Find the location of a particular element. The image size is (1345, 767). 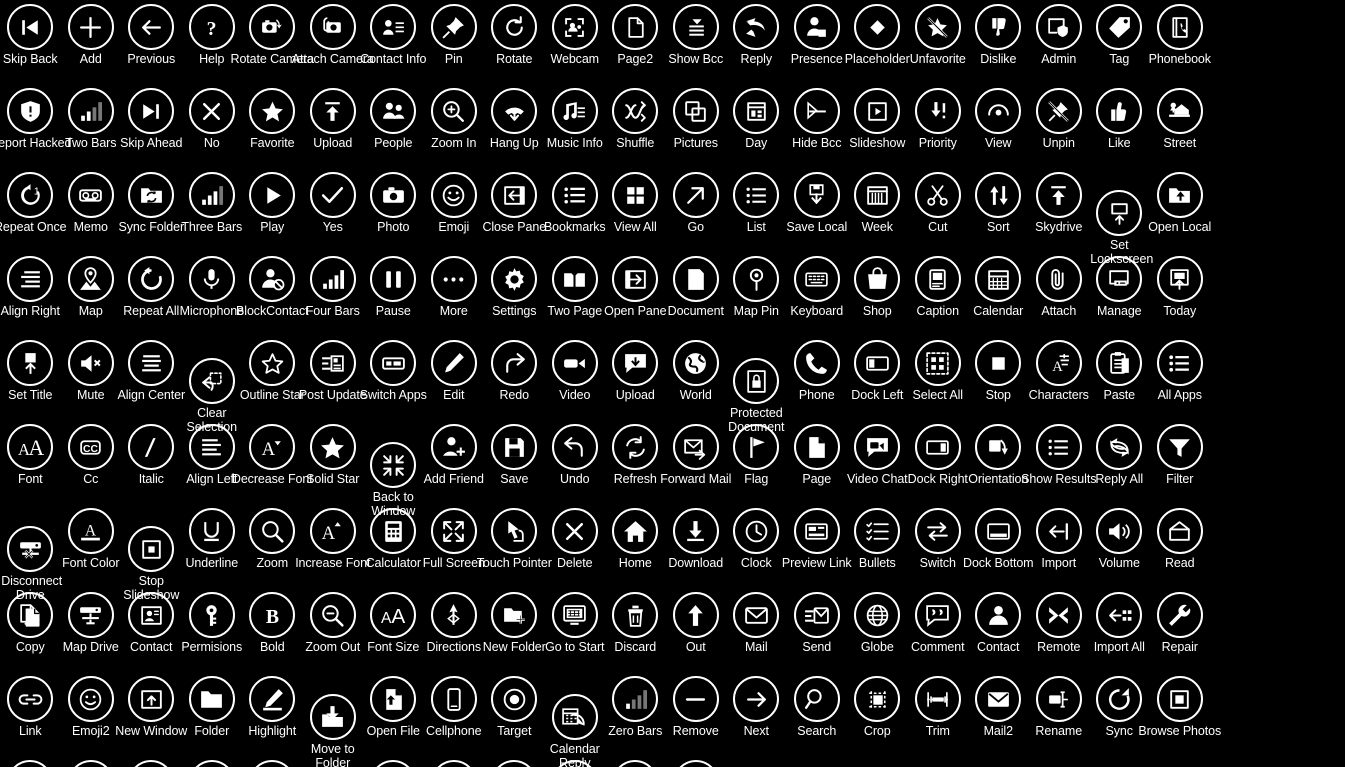

icon-tile-sync: Sync is located at coordinates (1119, 716).